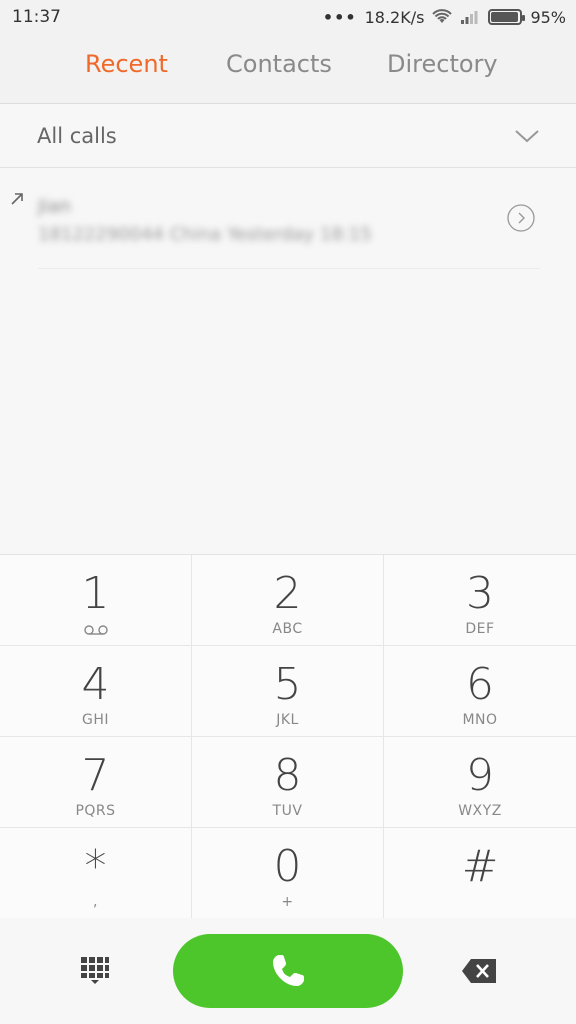  I want to click on call-filter-dropdown: All calls, so click(288, 136).